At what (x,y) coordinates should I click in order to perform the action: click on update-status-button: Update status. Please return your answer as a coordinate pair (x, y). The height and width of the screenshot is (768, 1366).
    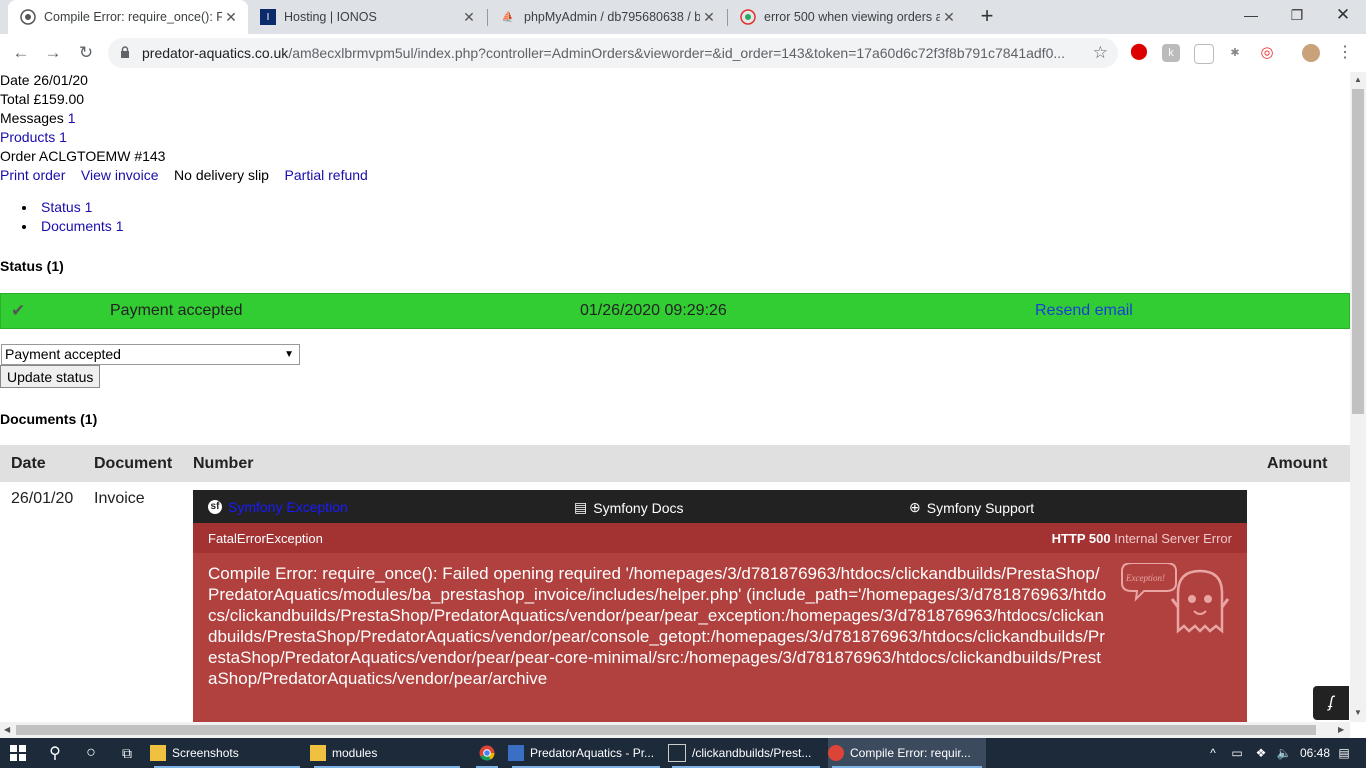
    Looking at the image, I should click on (50, 376).